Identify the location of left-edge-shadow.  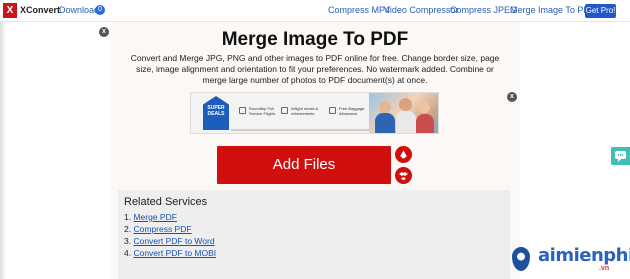
(3, 150).